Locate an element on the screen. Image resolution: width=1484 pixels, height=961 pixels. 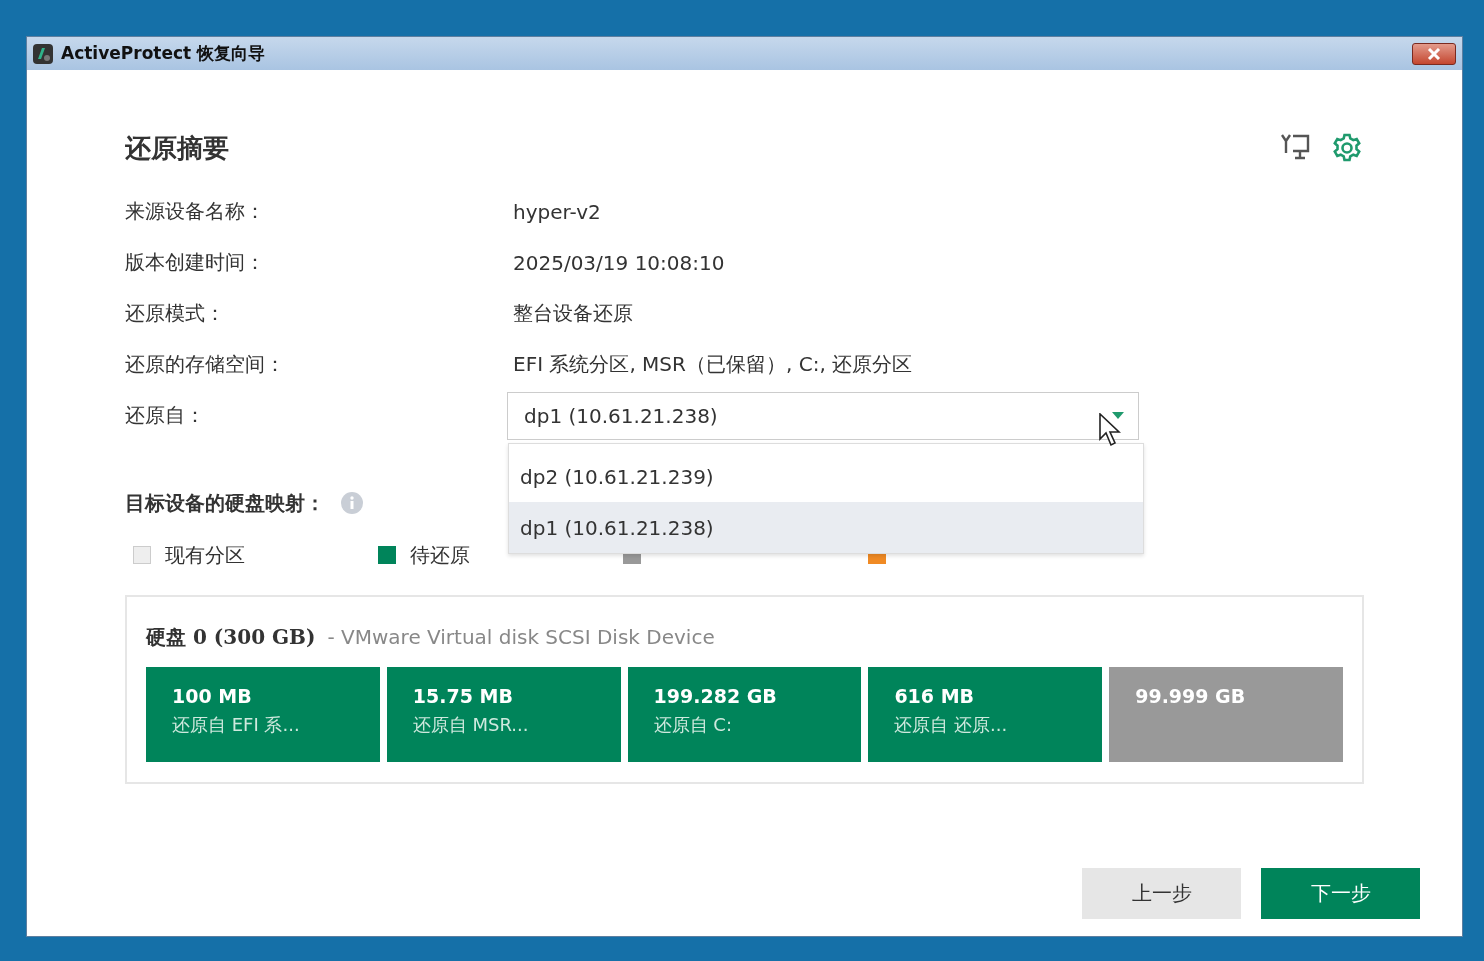
partition-size: 199.282 GB is located at coordinates (715, 696).